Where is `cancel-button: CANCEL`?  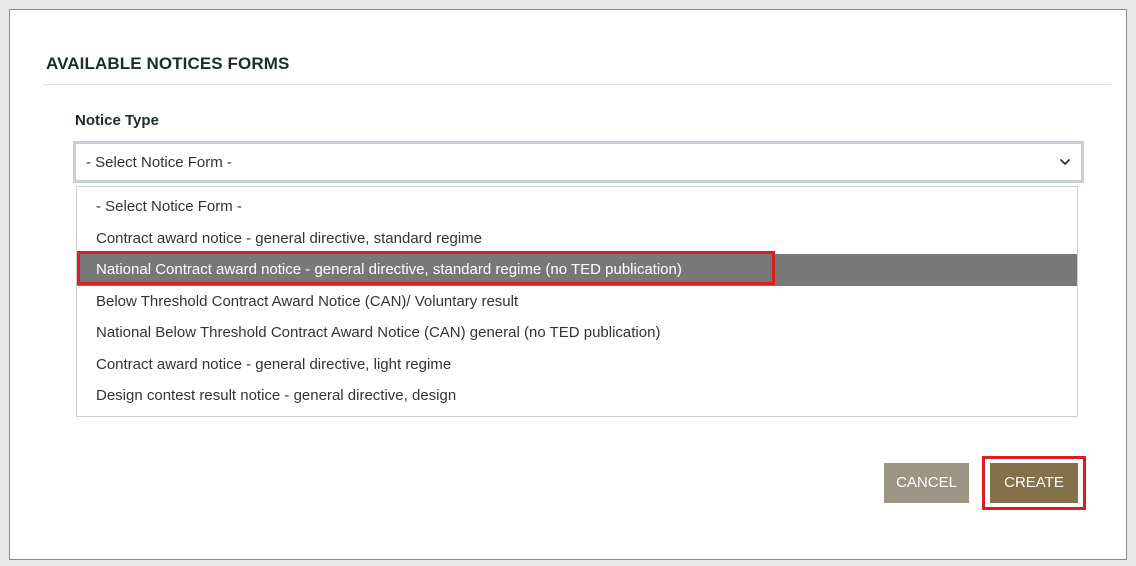 cancel-button: CANCEL is located at coordinates (926, 483).